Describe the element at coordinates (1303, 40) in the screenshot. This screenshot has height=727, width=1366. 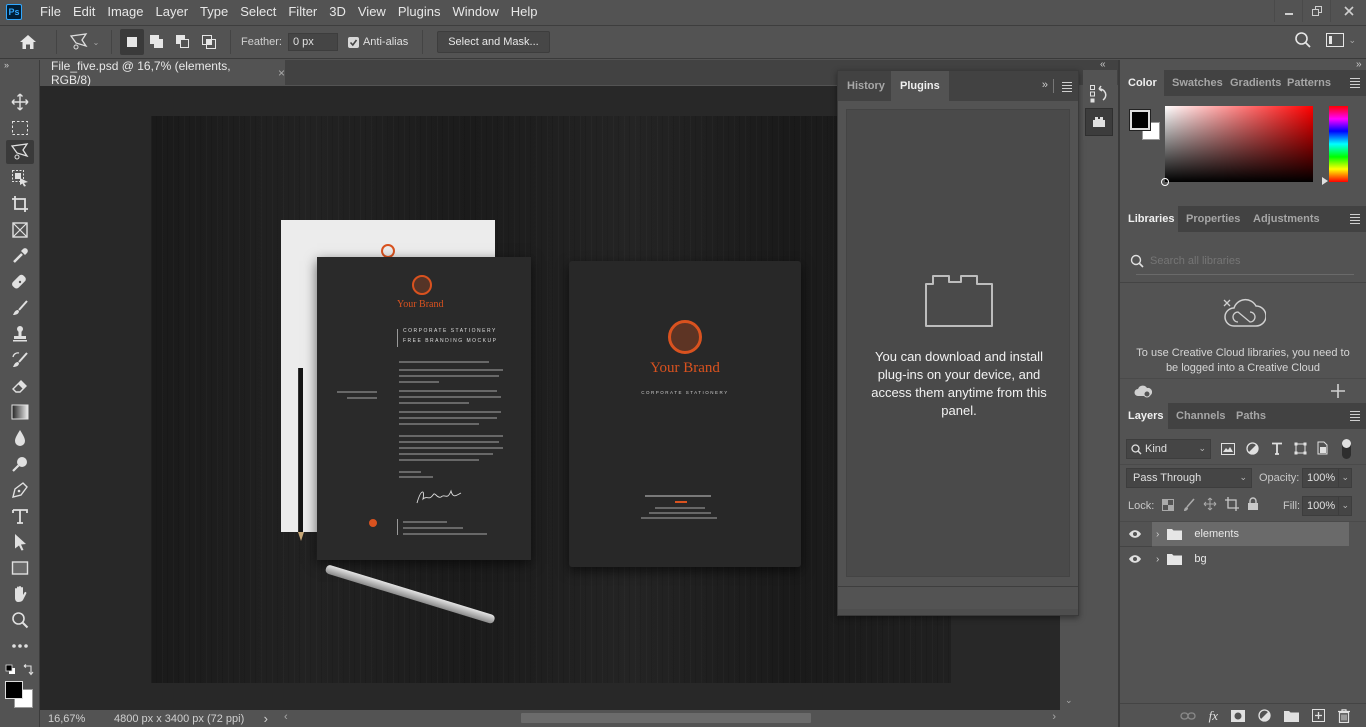
I see `search-icon` at that location.